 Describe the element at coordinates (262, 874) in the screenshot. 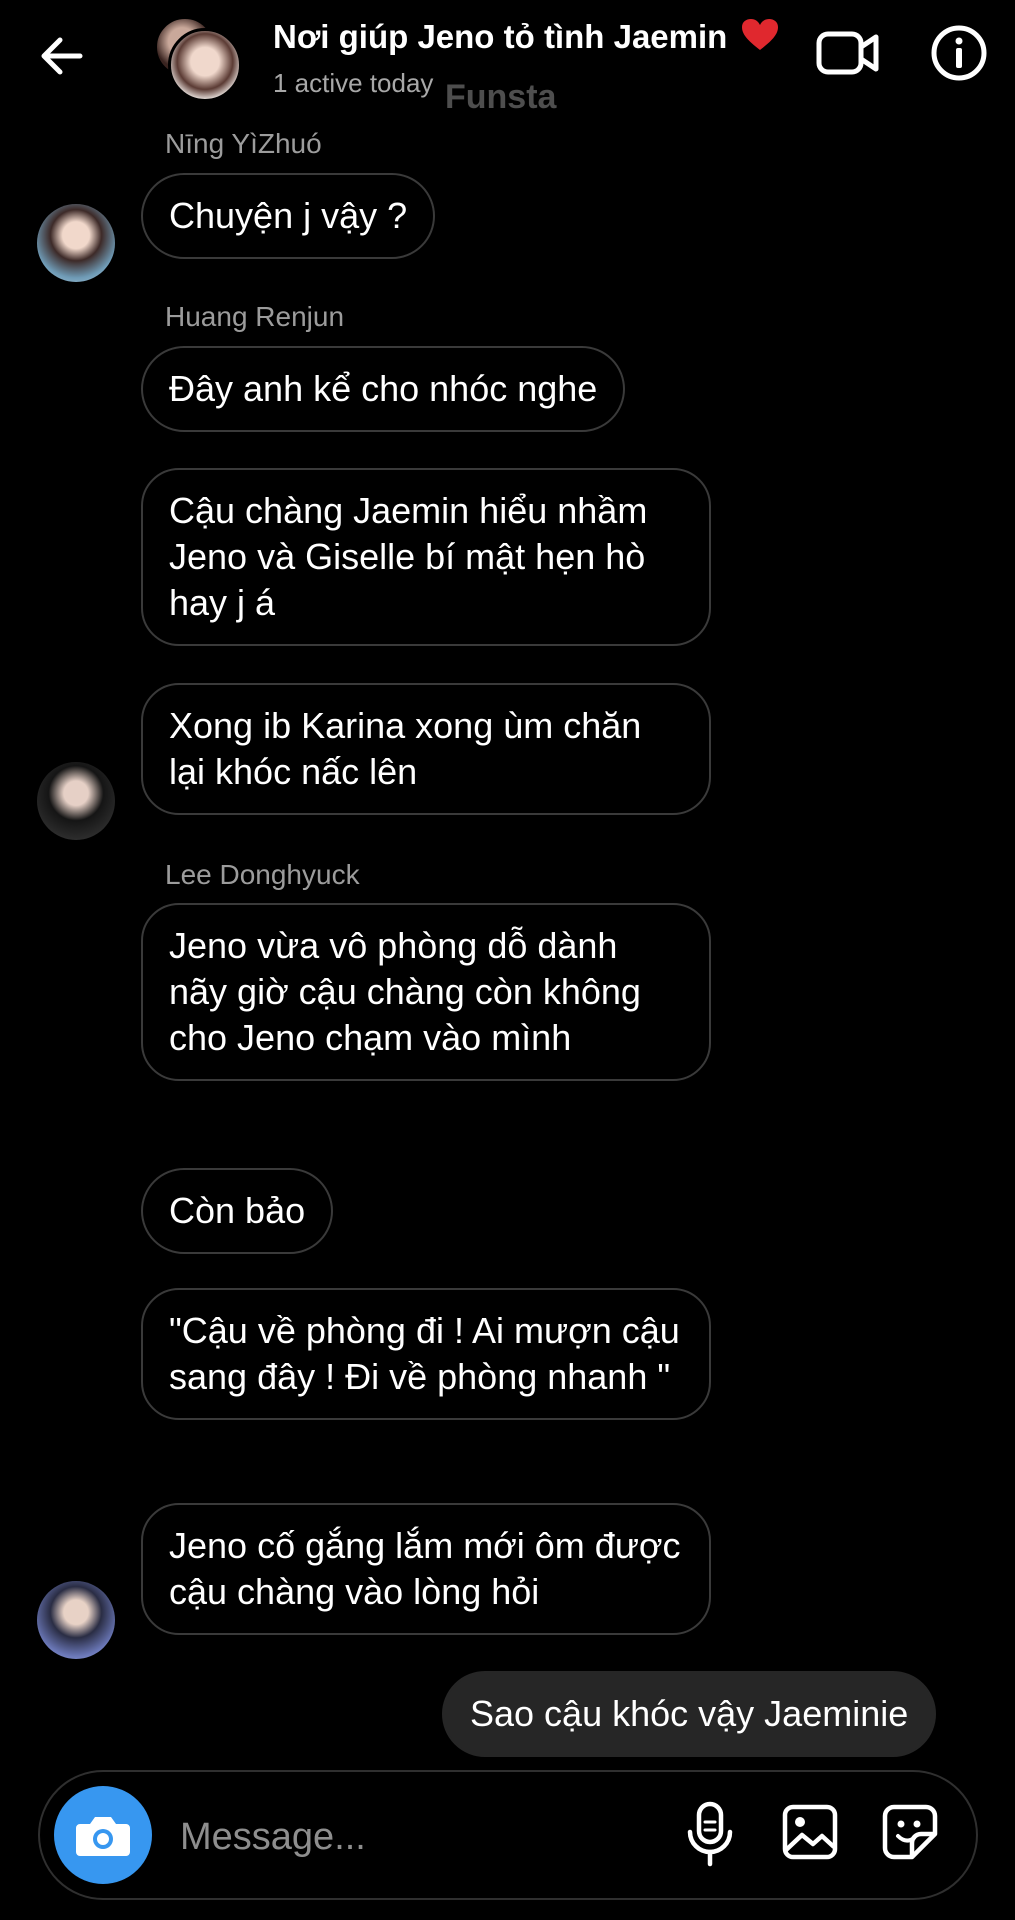

I see `sender-name: Lee Donghyuck` at that location.